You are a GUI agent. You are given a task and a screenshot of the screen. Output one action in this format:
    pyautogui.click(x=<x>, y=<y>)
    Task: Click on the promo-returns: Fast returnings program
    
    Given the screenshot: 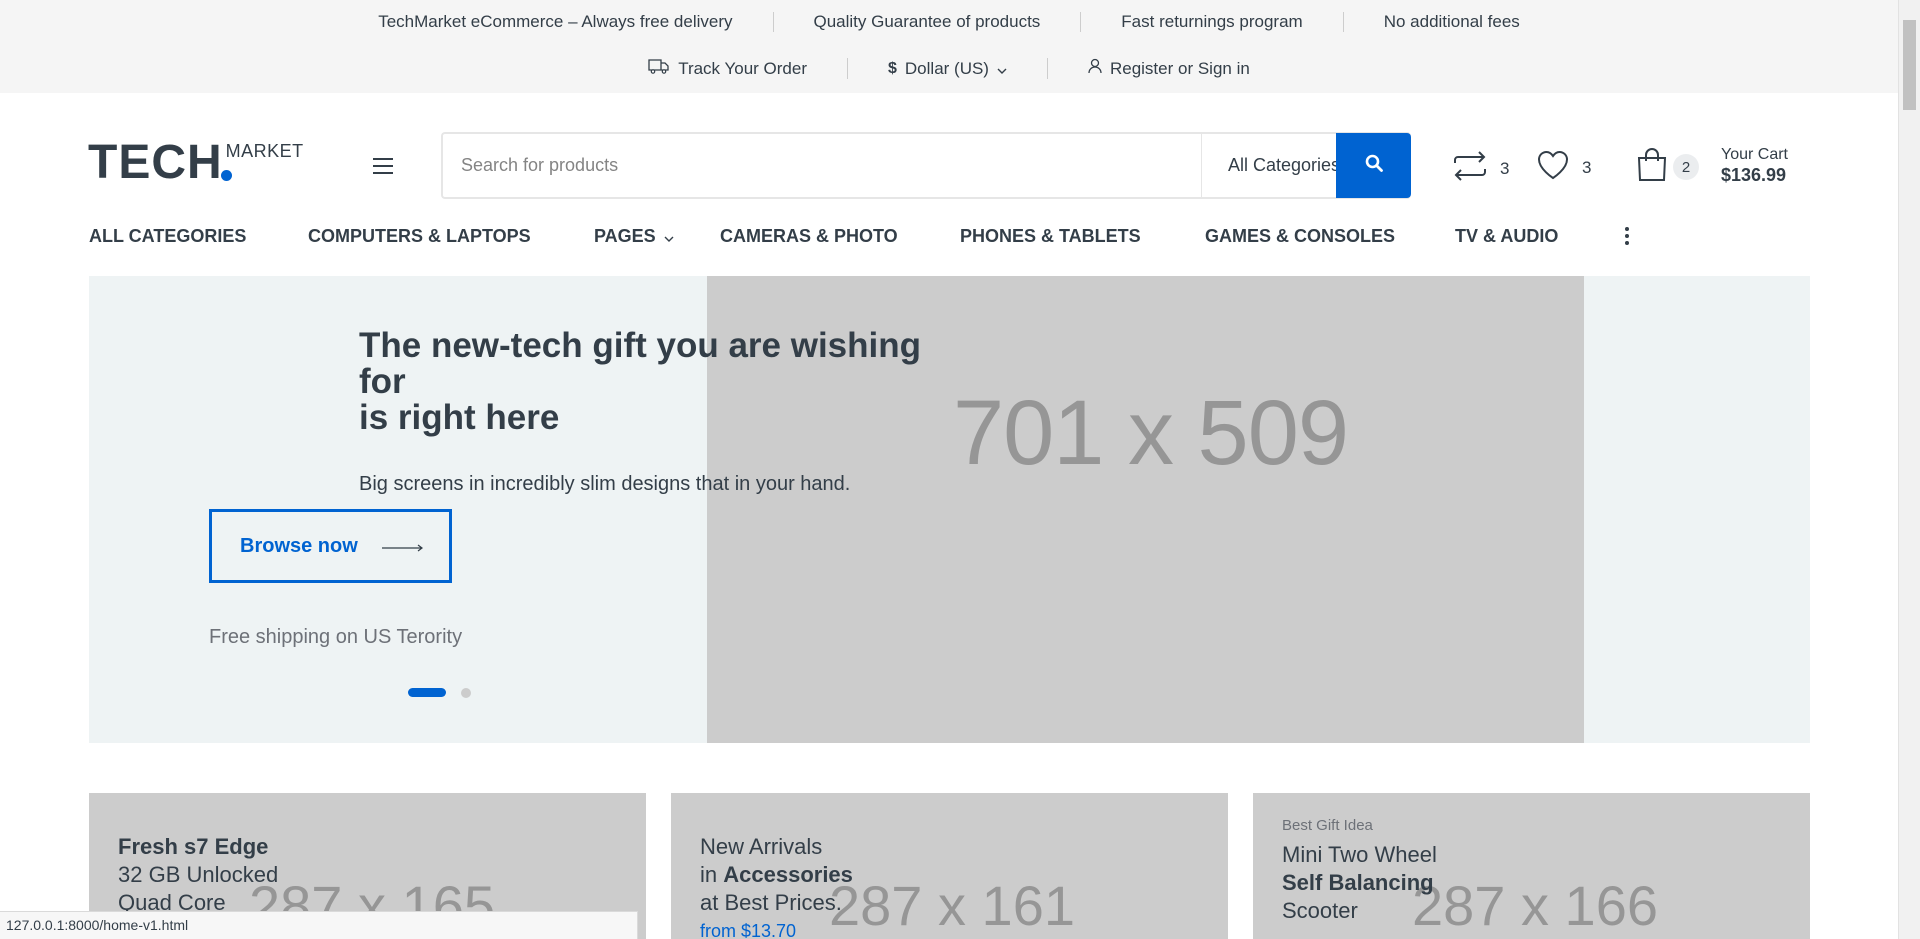 What is the action you would take?
    pyautogui.click(x=1212, y=22)
    